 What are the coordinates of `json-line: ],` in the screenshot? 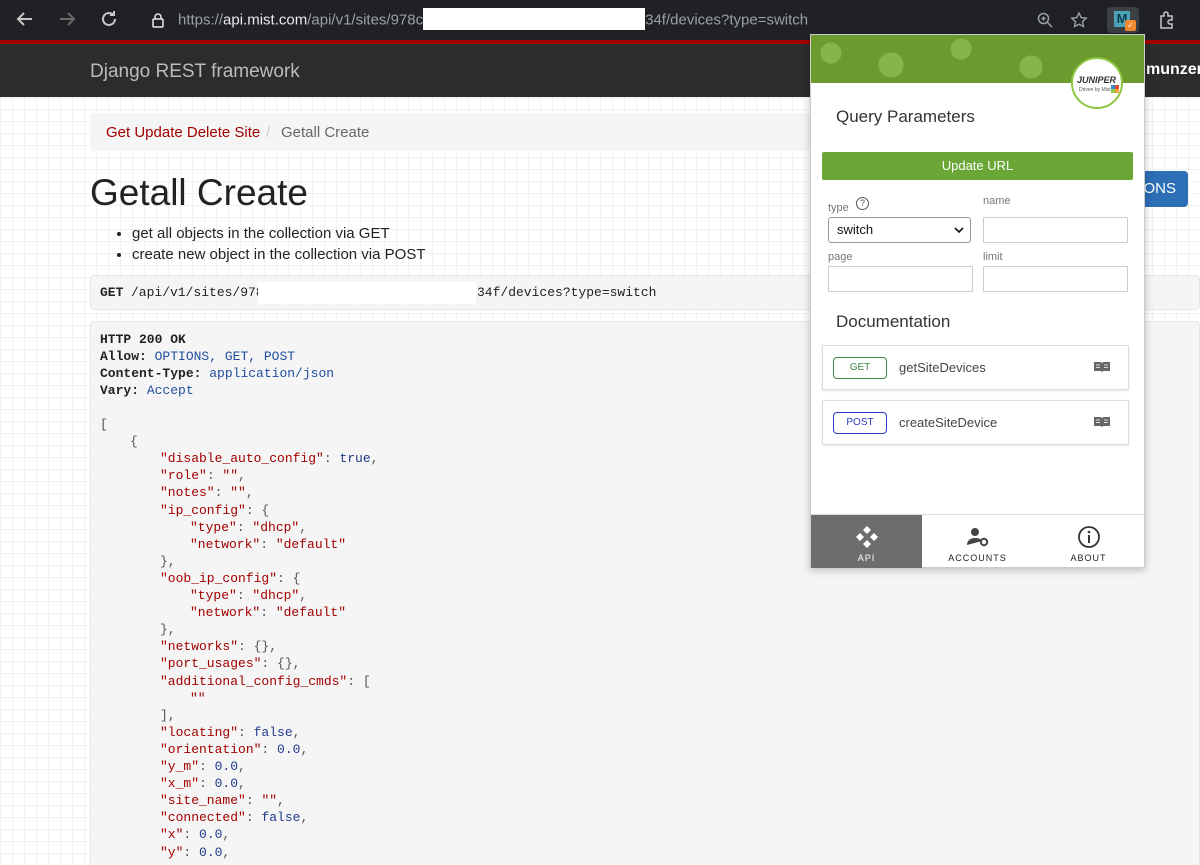 It's located at (168, 715).